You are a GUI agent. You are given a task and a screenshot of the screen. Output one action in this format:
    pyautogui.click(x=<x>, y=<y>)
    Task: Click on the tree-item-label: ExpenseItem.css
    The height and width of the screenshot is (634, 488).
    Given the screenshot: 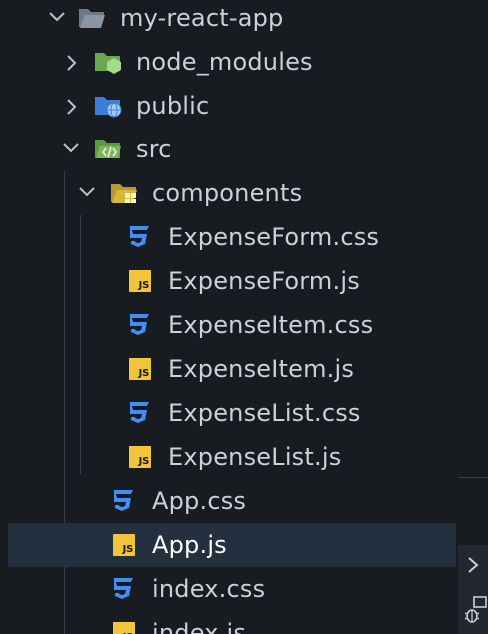 What is the action you would take?
    pyautogui.click(x=271, y=325)
    